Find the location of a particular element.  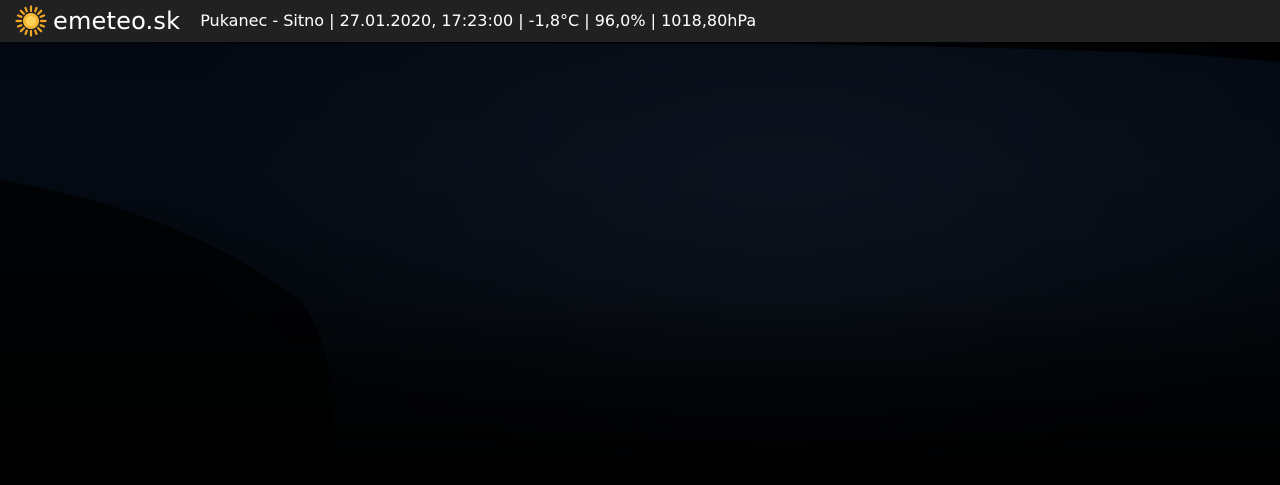

sun-icon is located at coordinates (31, 21).